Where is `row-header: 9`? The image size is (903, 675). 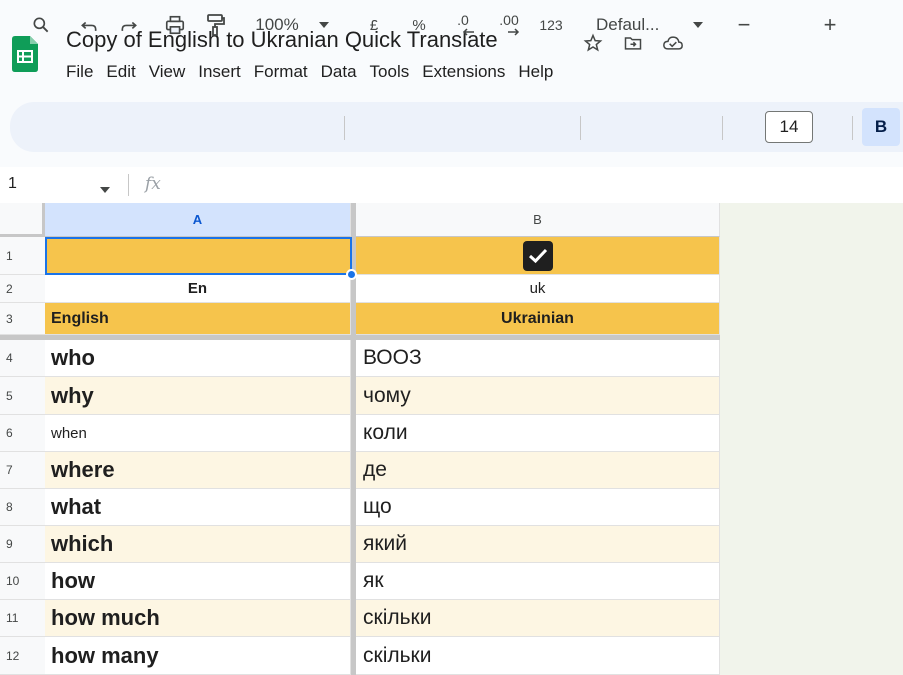 row-header: 9 is located at coordinates (22, 544).